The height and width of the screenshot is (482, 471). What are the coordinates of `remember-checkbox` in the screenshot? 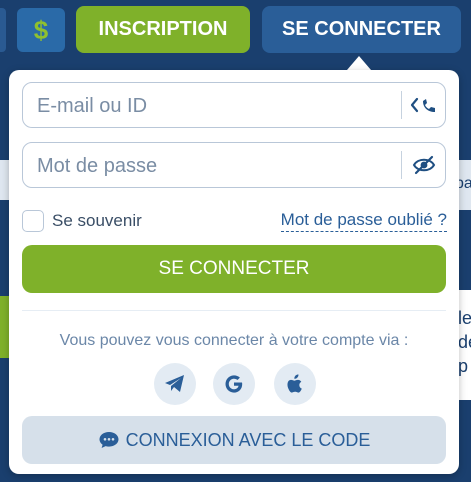 It's located at (33, 221).